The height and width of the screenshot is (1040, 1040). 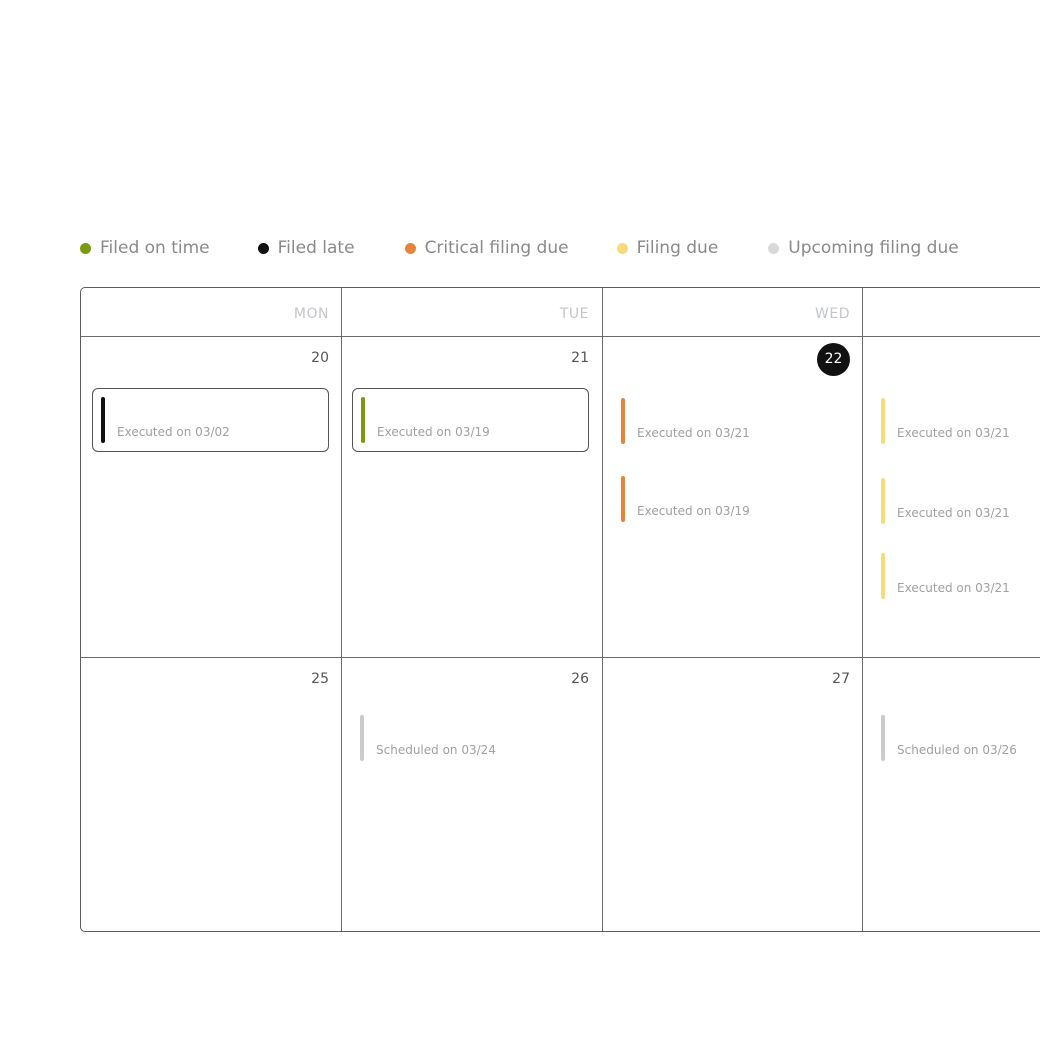 What do you see at coordinates (677, 248) in the screenshot?
I see `legend-label: Filing due` at bounding box center [677, 248].